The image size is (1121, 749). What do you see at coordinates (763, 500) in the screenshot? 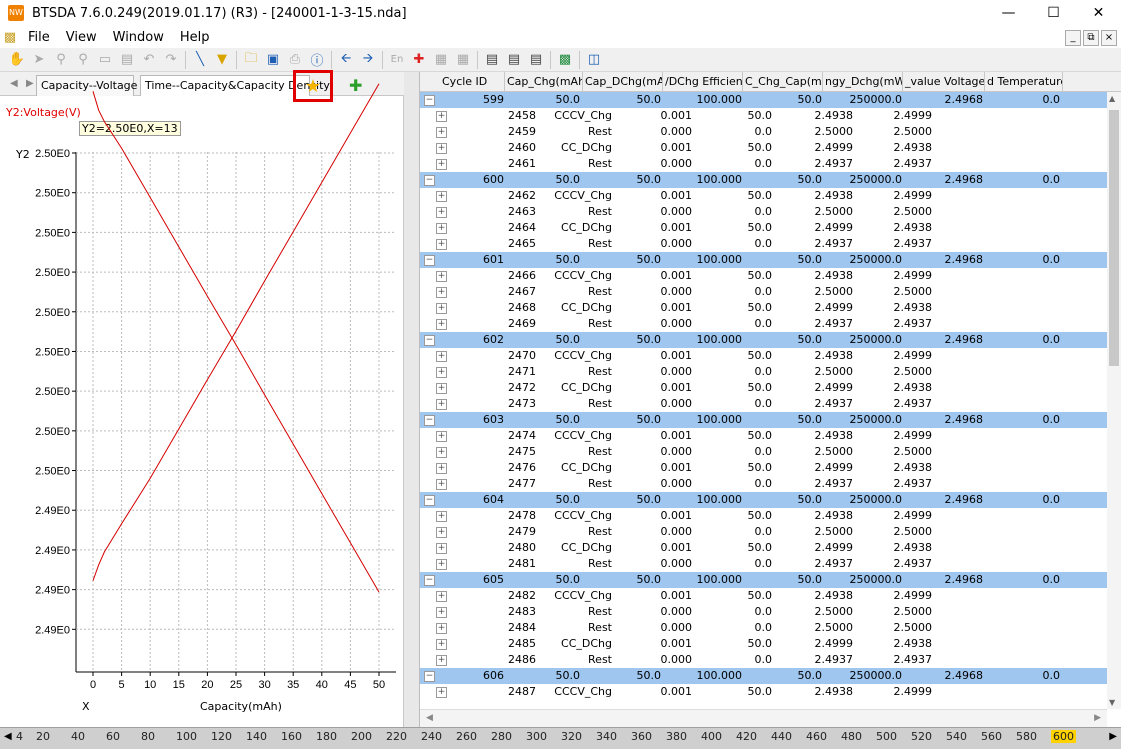
I see `cycle-row: −604 50.0 50.0 100.000 50.0 250000.0 2.4968 0.0` at bounding box center [763, 500].